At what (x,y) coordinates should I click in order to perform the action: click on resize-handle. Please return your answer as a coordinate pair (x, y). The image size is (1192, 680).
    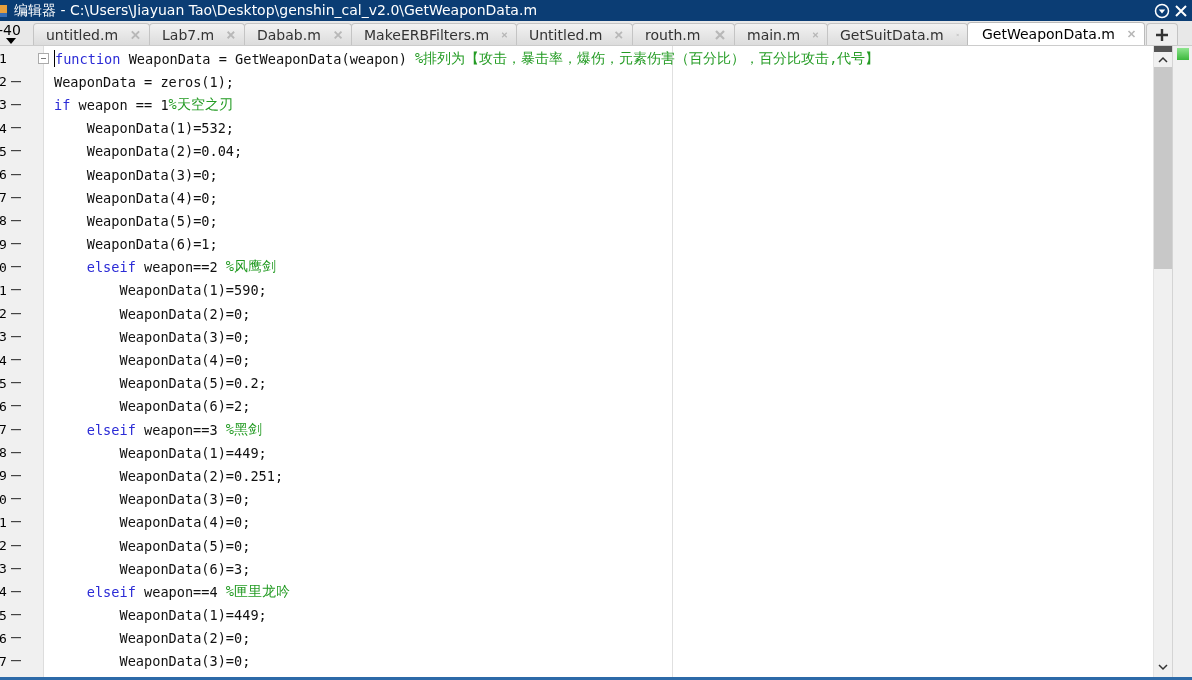
    Looking at the image, I should click on (1163, 49).